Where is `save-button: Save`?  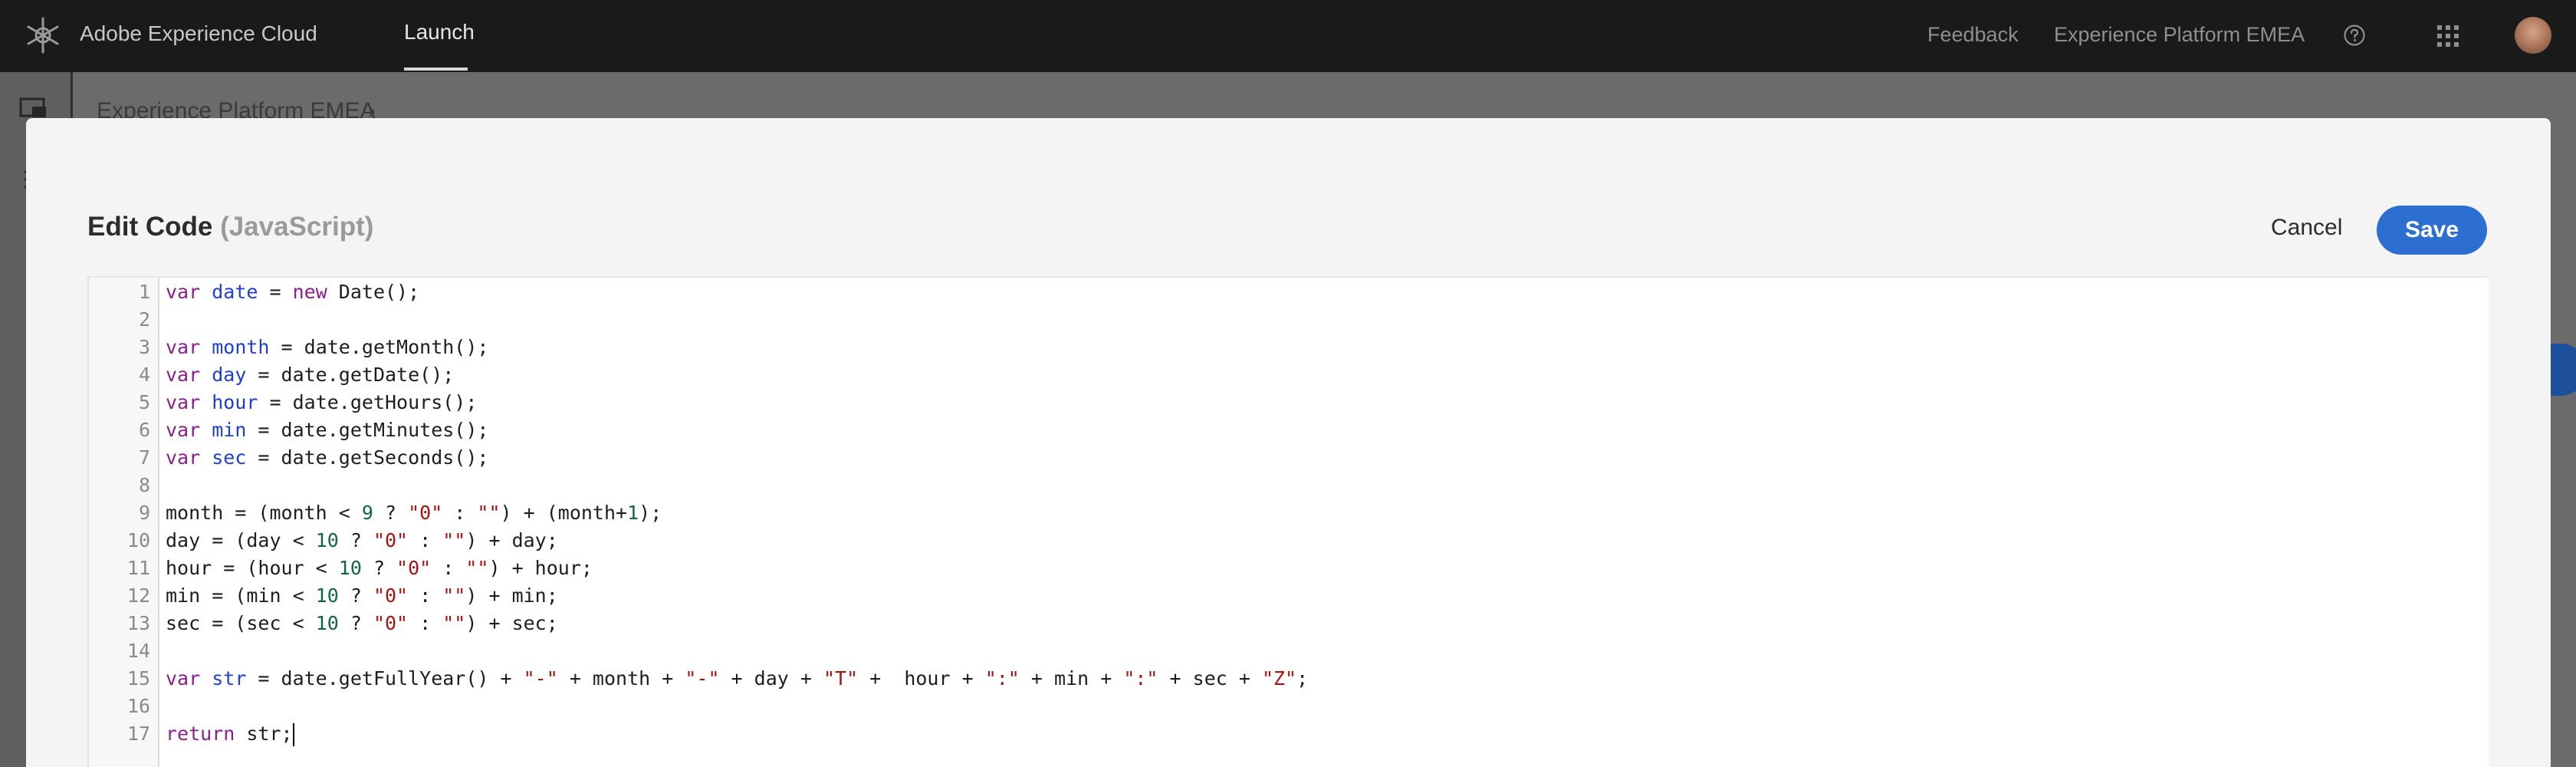 save-button: Save is located at coordinates (2432, 230).